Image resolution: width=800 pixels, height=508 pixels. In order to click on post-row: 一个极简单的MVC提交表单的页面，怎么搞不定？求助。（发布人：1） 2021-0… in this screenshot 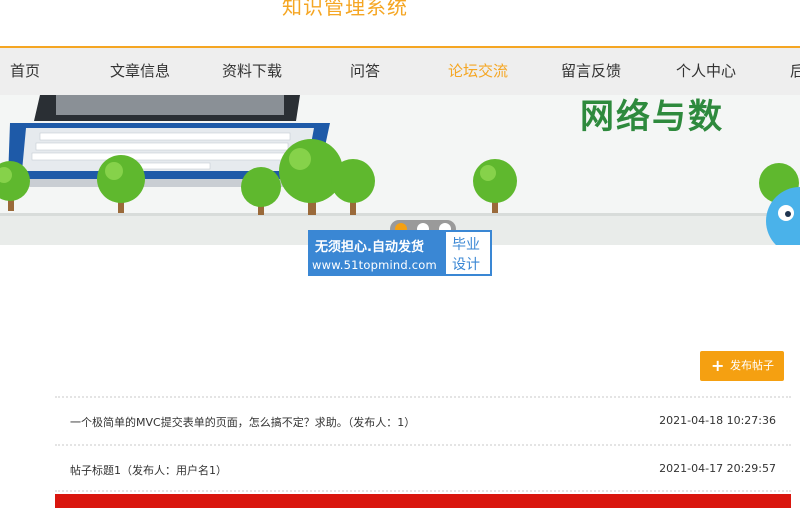, I will do `click(423, 420)`.